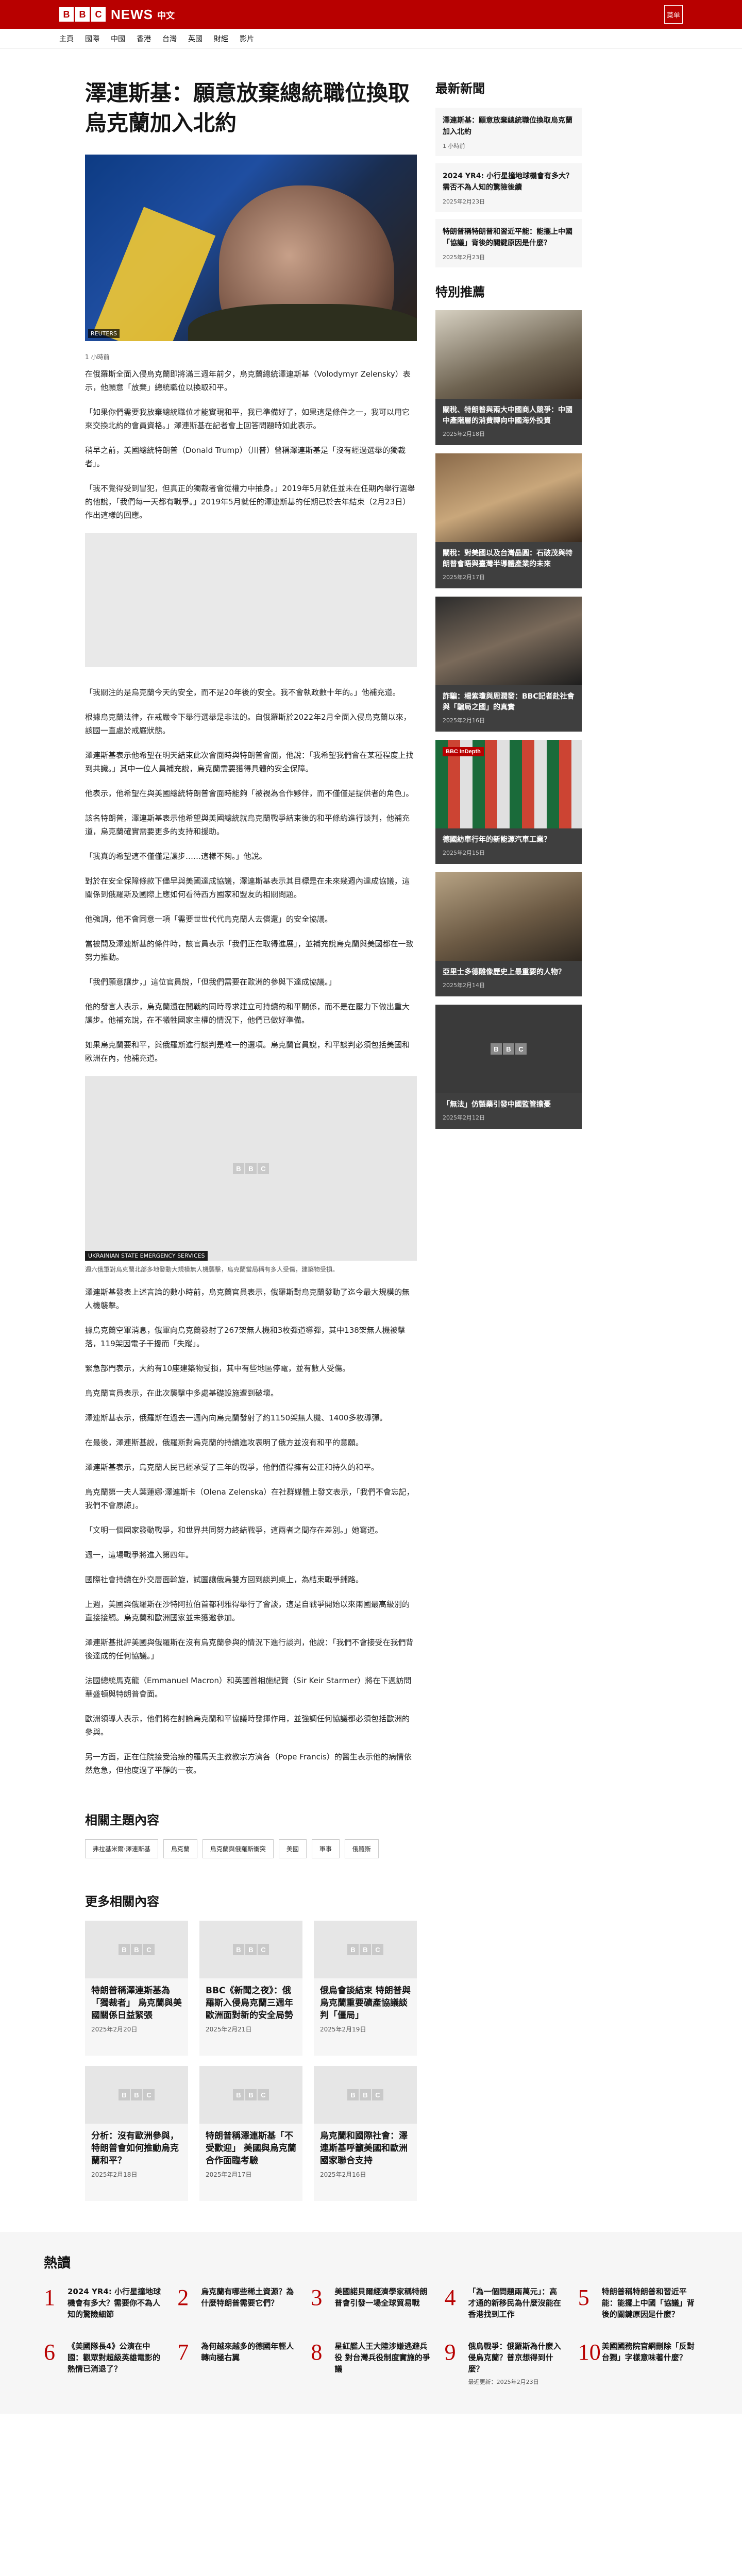 This screenshot has height=2576, width=742. Describe the element at coordinates (292, 1849) in the screenshot. I see `topic-tag: 美國` at that location.